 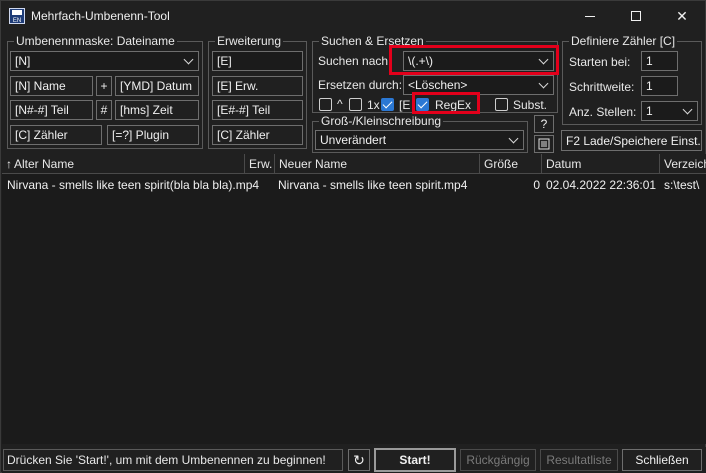 I want to click on filename-mask-label: Umbenennmaske: Dateiname, so click(x=95, y=41).